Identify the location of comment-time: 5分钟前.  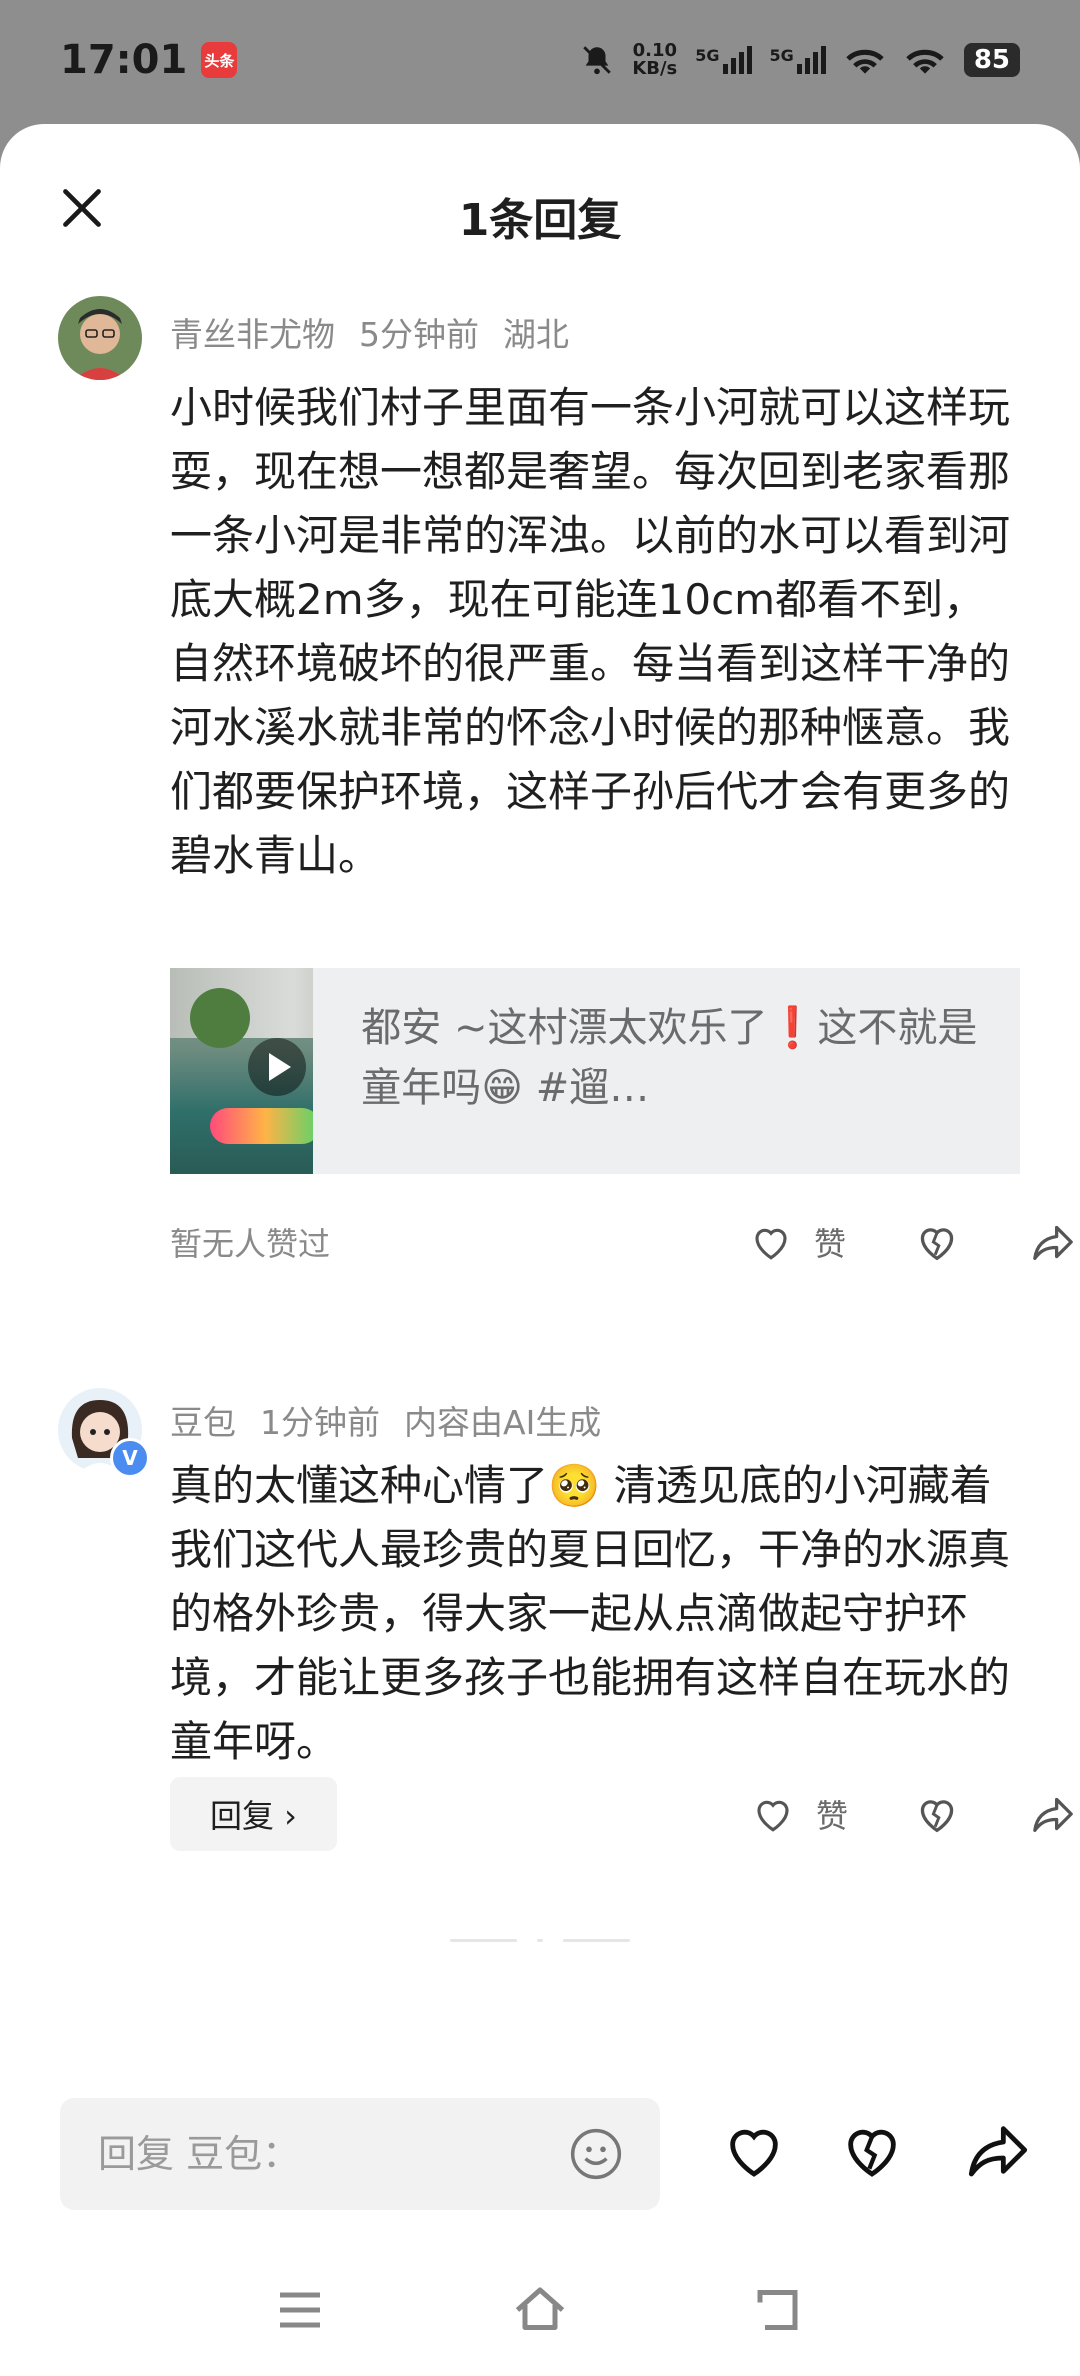
(419, 334).